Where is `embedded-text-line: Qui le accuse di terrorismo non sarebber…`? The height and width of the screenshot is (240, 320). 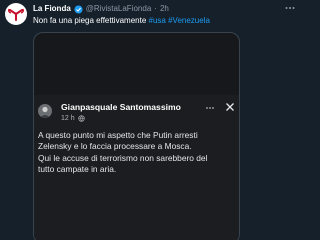 embedded-text-line: Qui le accuse di terrorismo non sarebber… is located at coordinates (123, 157).